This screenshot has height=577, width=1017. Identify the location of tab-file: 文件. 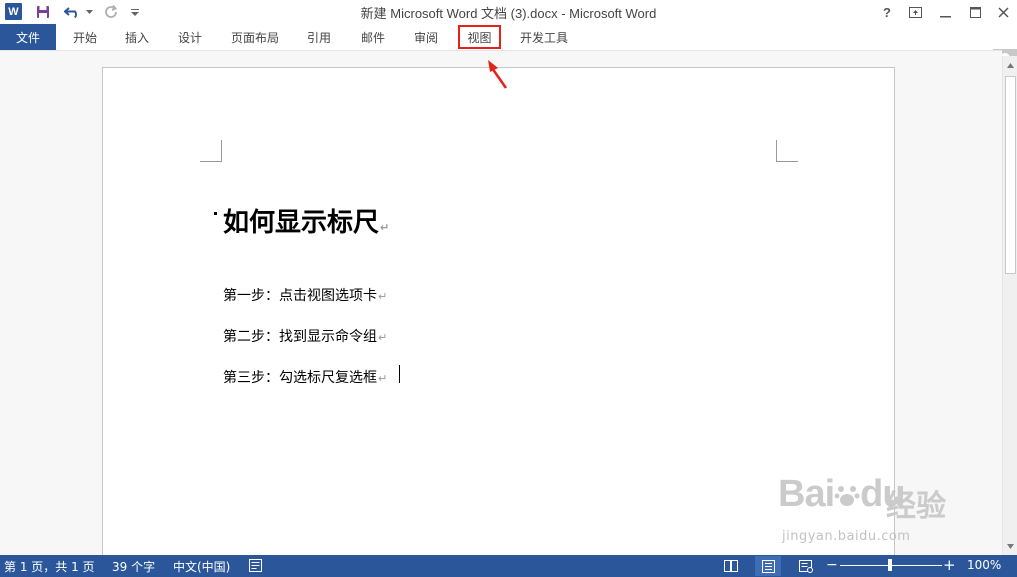
(28, 37).